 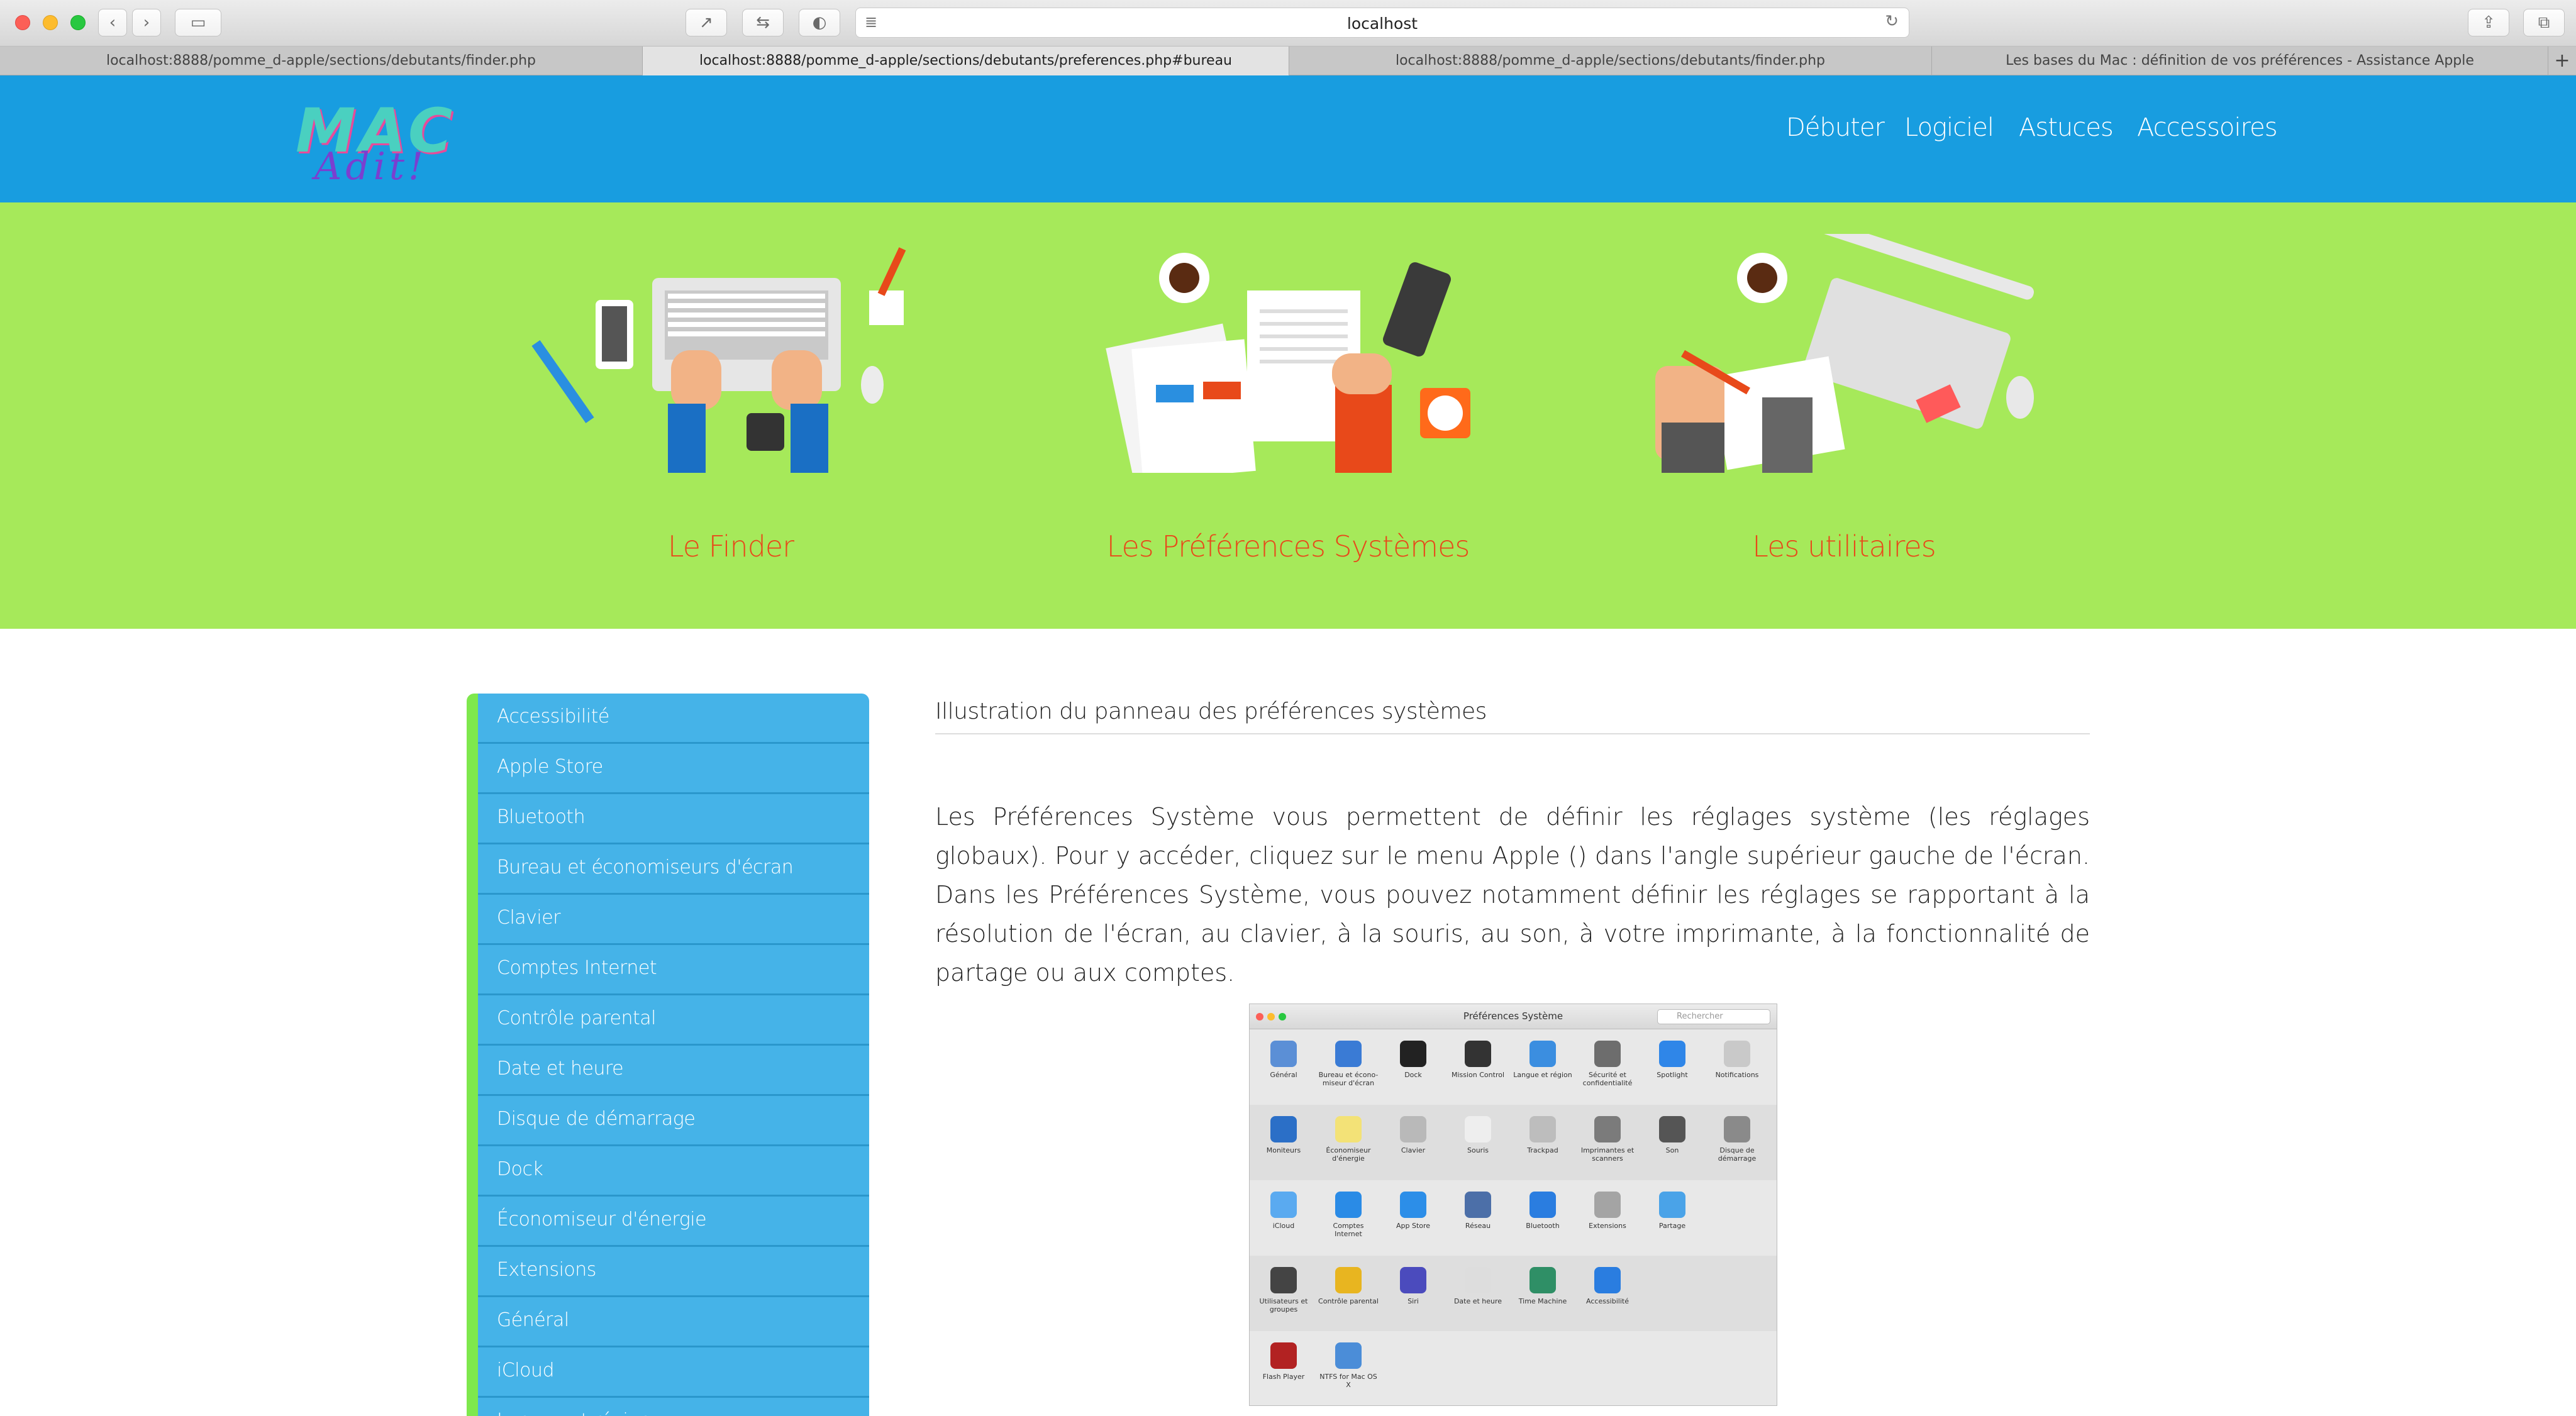 I want to click on prefs-pane-item: Time Machine, so click(x=1543, y=1286).